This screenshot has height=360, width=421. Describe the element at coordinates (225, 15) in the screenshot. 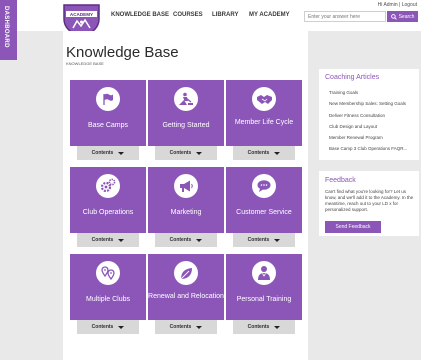

I see `nav-library: LIBRARY` at that location.